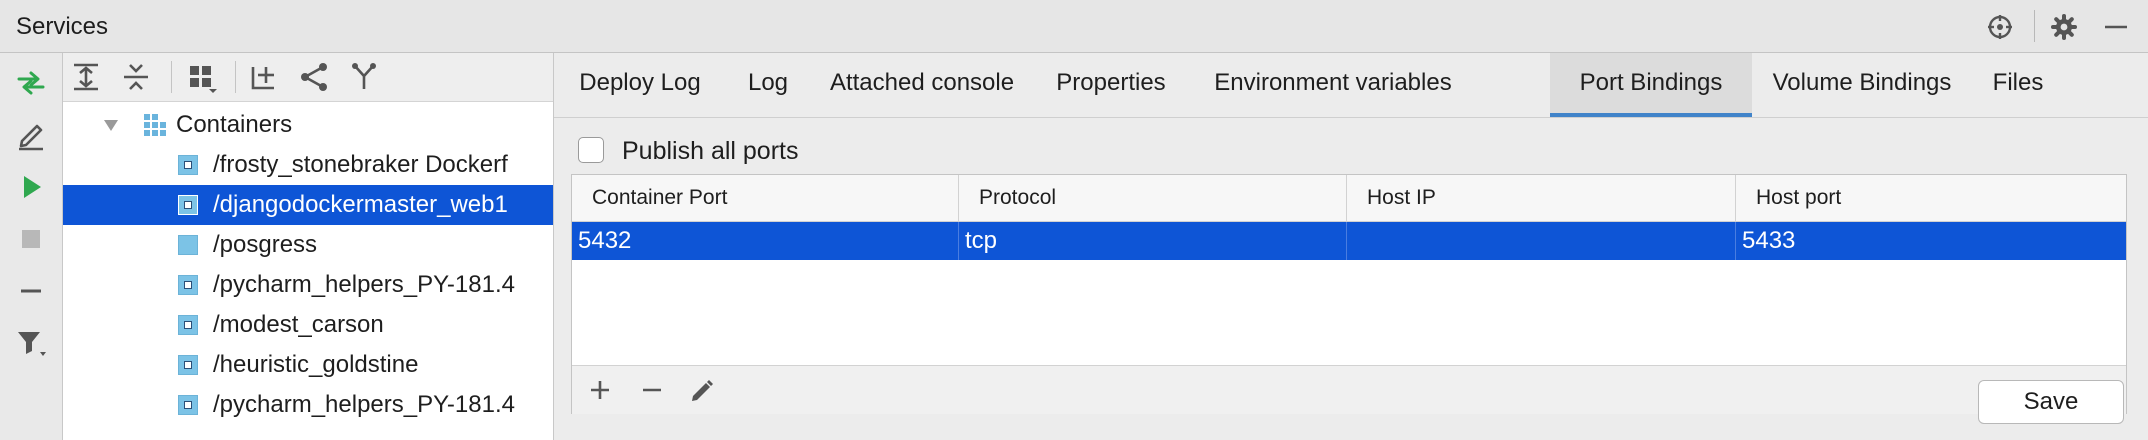 This screenshot has height=440, width=2148. Describe the element at coordinates (62, 26) in the screenshot. I see `window-title: Services` at that location.